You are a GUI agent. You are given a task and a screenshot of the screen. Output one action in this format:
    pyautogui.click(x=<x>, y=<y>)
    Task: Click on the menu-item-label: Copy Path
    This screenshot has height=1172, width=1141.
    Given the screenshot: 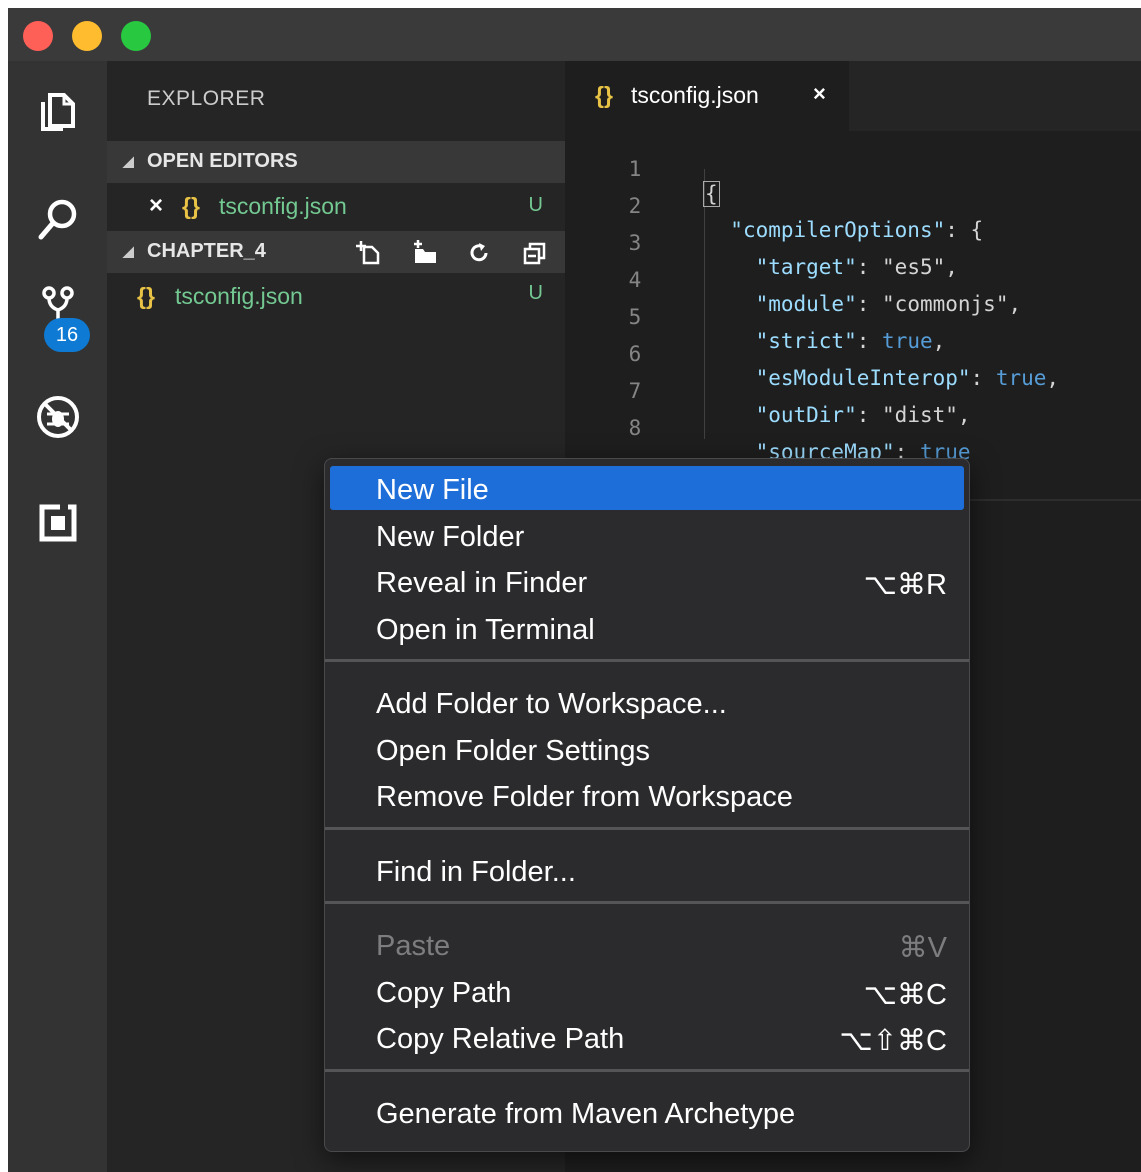 What is the action you would take?
    pyautogui.click(x=444, y=992)
    